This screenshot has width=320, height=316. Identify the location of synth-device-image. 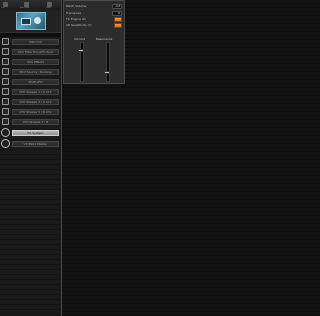
(31, 21).